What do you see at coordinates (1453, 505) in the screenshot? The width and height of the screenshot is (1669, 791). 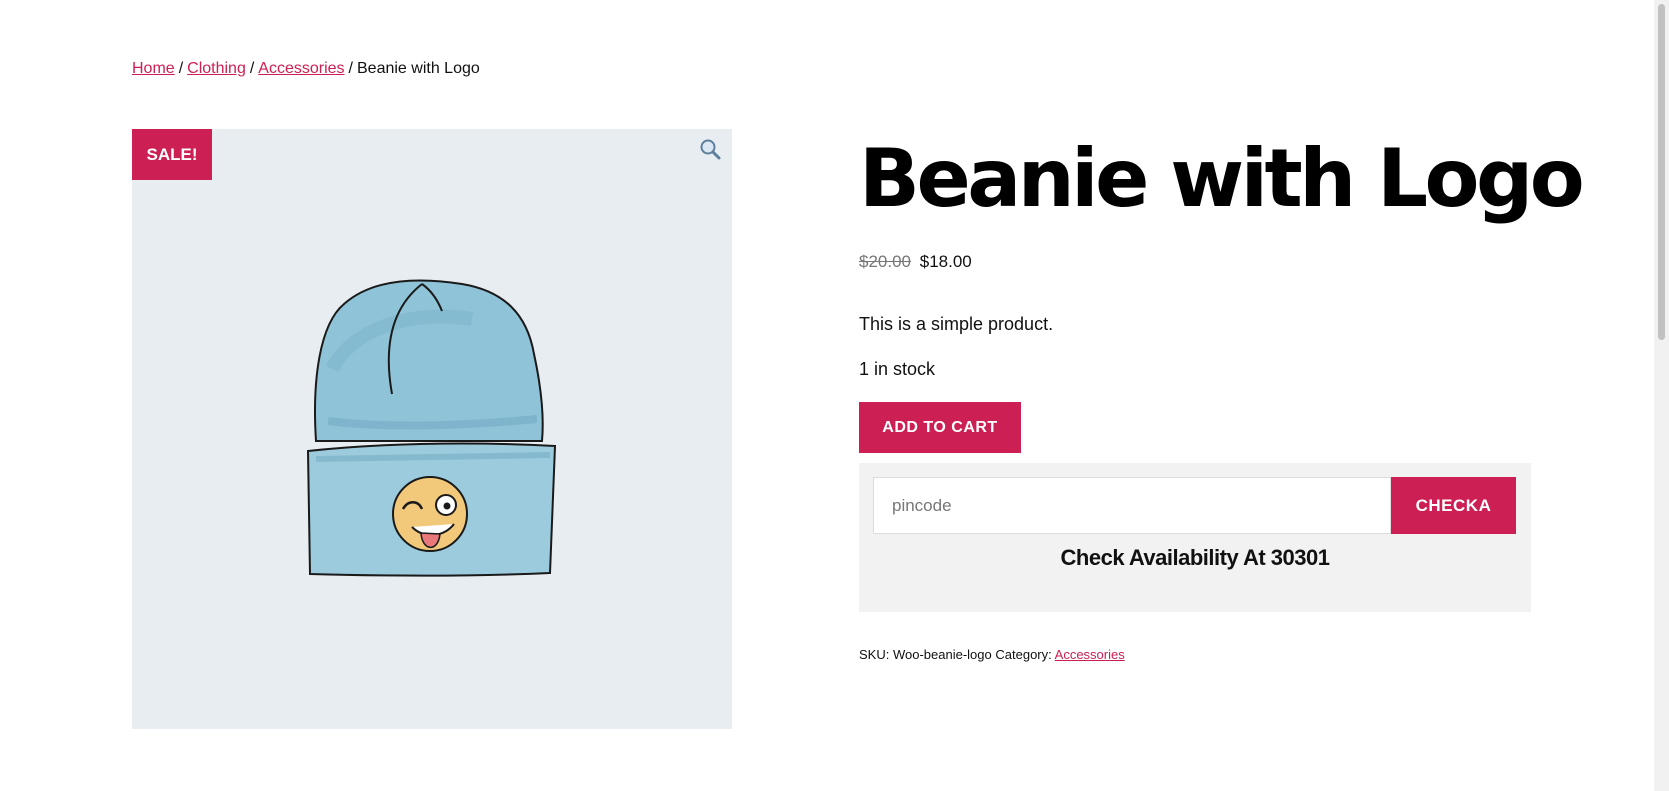 I see `check-pincode-button: CHECKA` at bounding box center [1453, 505].